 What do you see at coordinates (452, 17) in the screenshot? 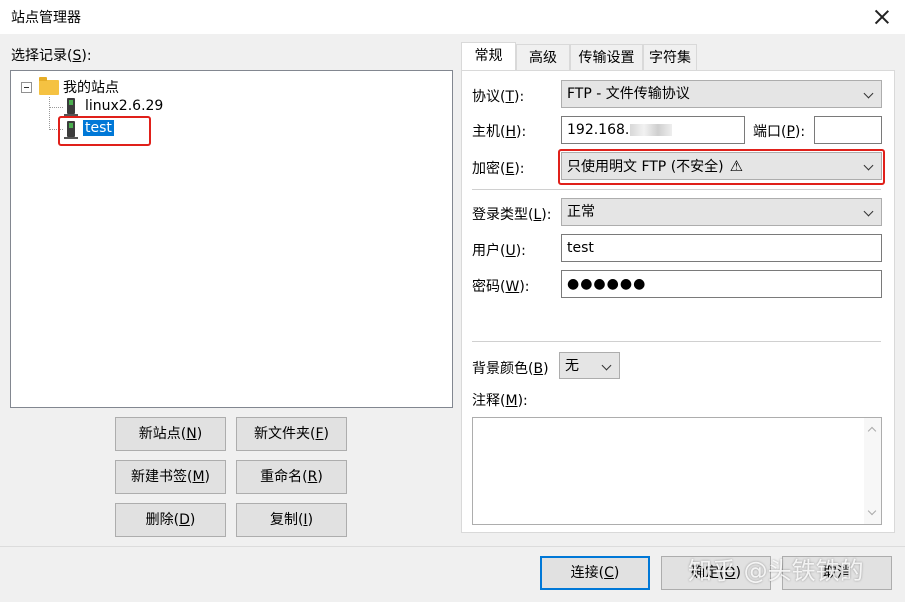
I see `title-bar: 站点管理器` at bounding box center [452, 17].